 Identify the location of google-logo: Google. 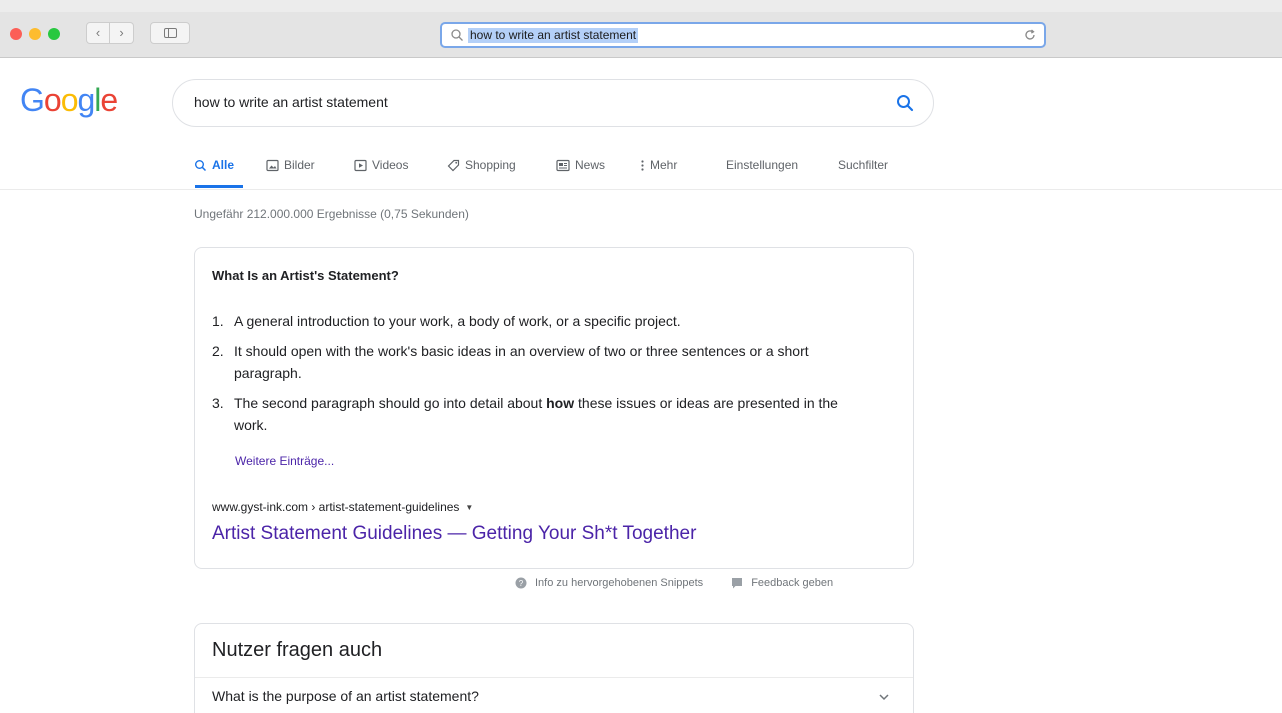
(69, 100).